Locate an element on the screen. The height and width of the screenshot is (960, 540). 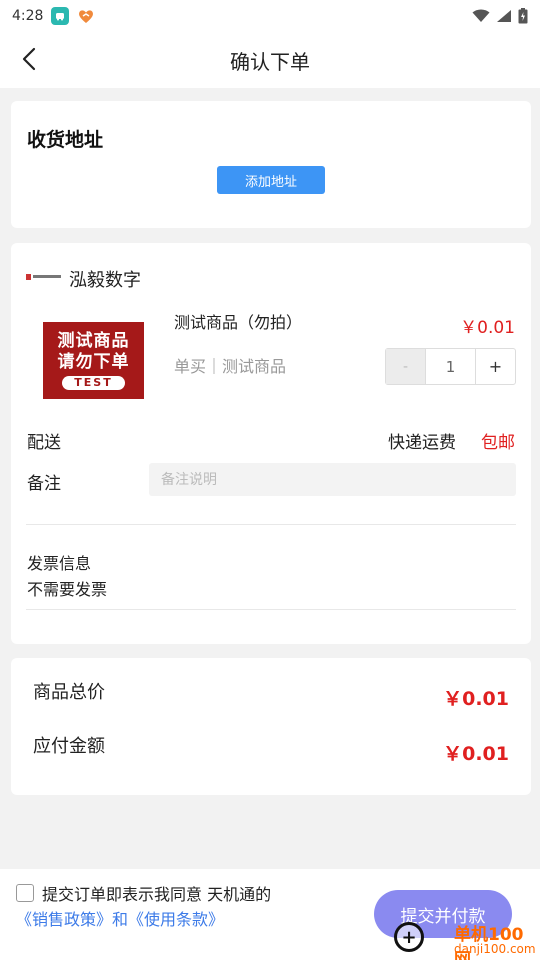
back-button is located at coordinates (29, 59).